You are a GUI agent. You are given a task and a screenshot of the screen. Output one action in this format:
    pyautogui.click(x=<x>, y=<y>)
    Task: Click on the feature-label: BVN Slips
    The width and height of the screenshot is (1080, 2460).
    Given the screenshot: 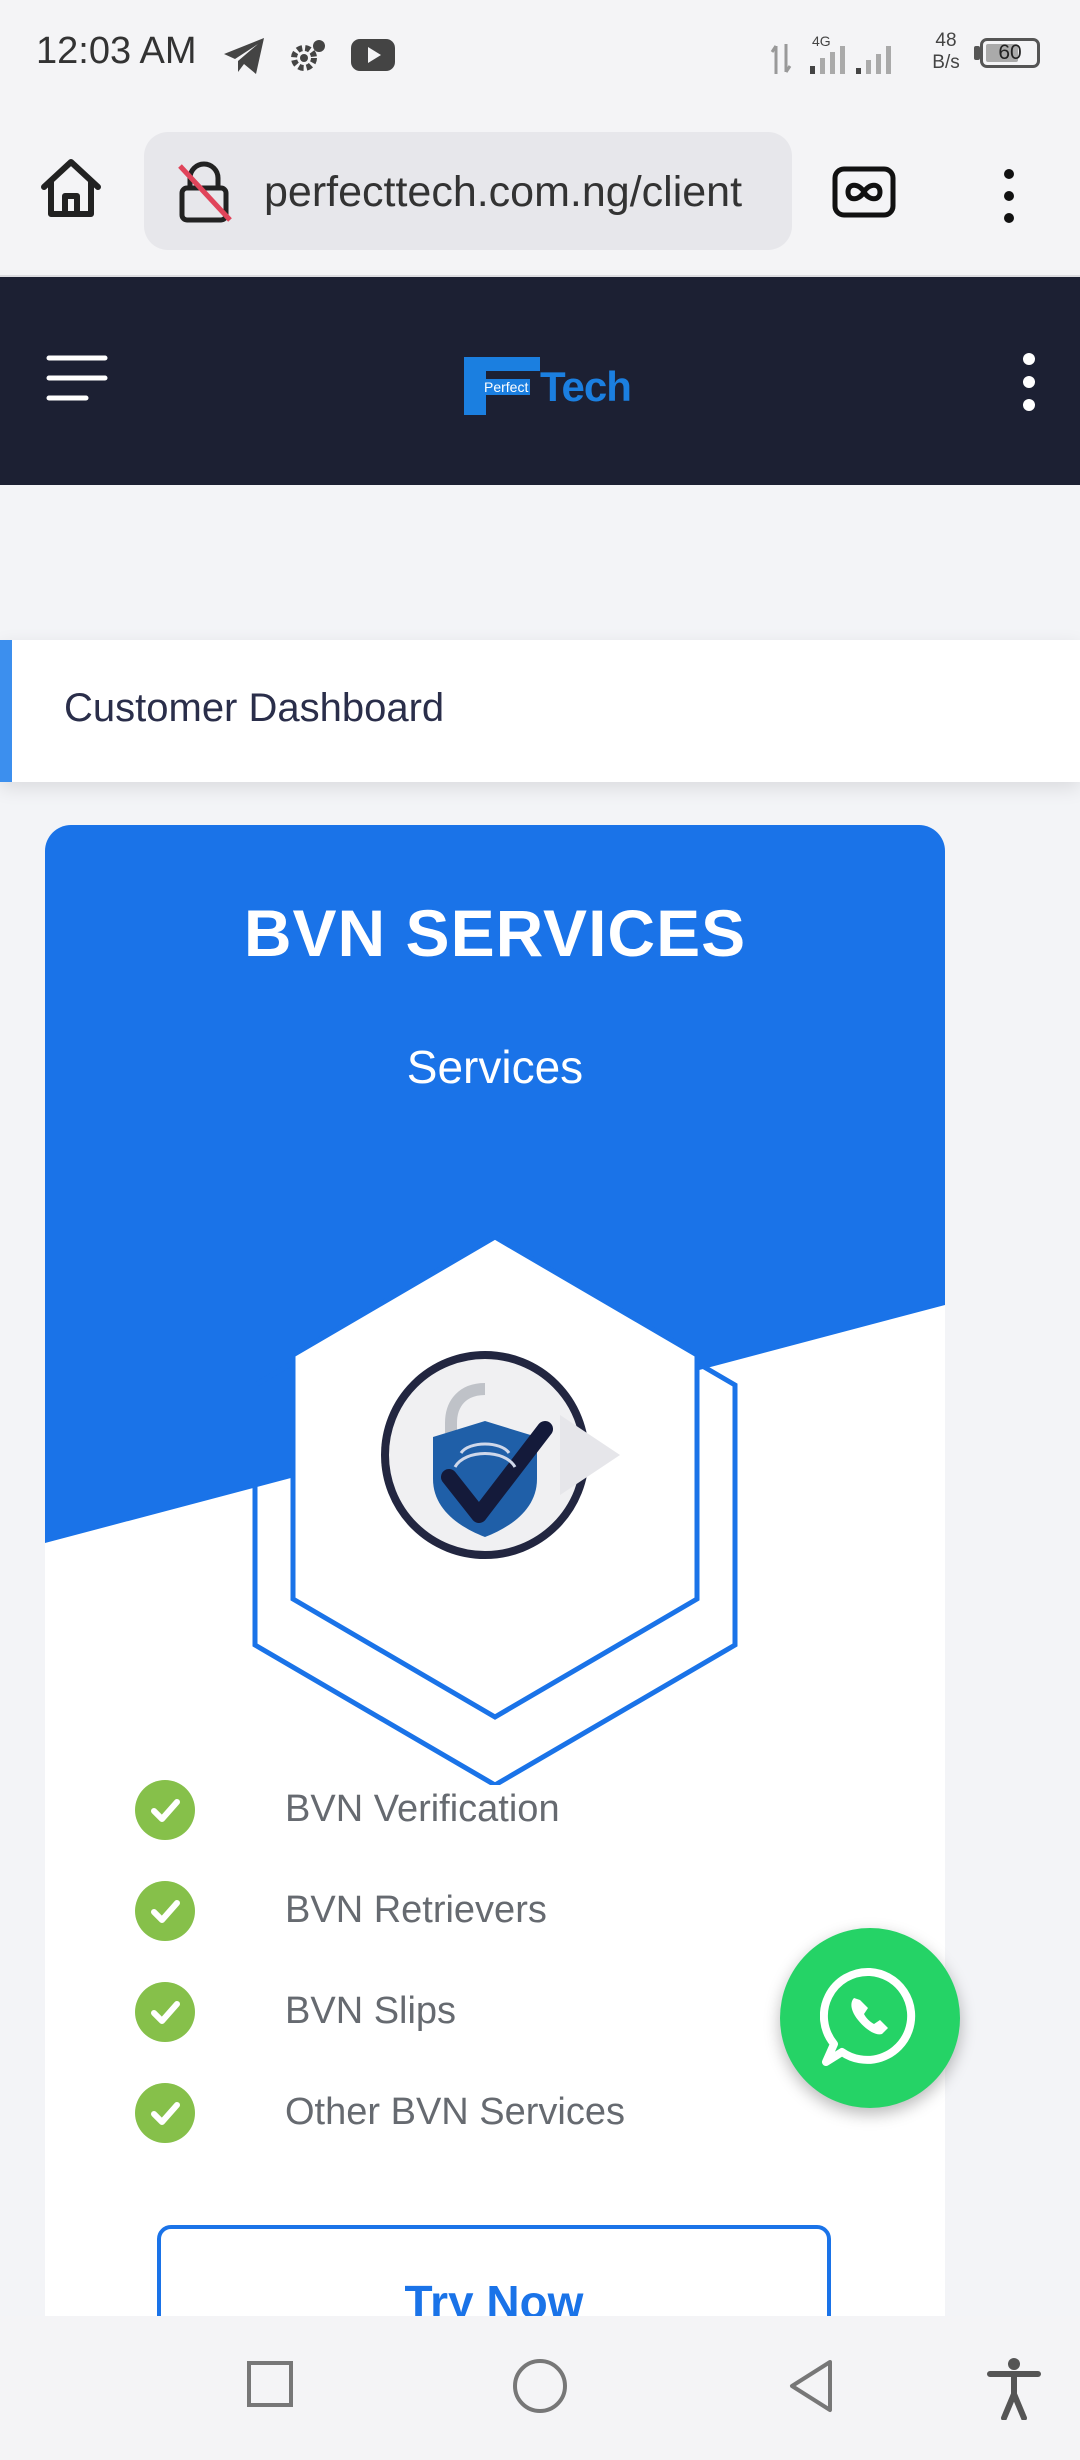 What is the action you would take?
    pyautogui.click(x=371, y=2011)
    